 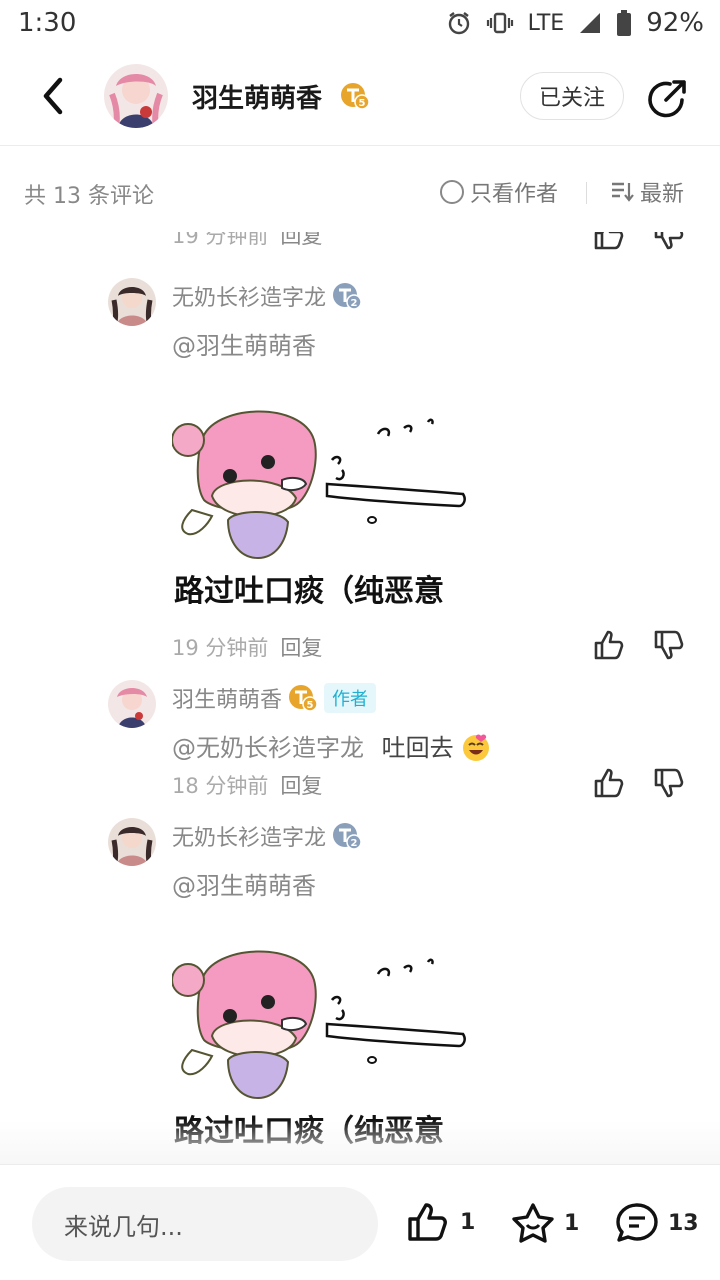 I want to click on comment-filter-bar: 共 13 条评论 只看作者 最新, so click(x=360, y=189).